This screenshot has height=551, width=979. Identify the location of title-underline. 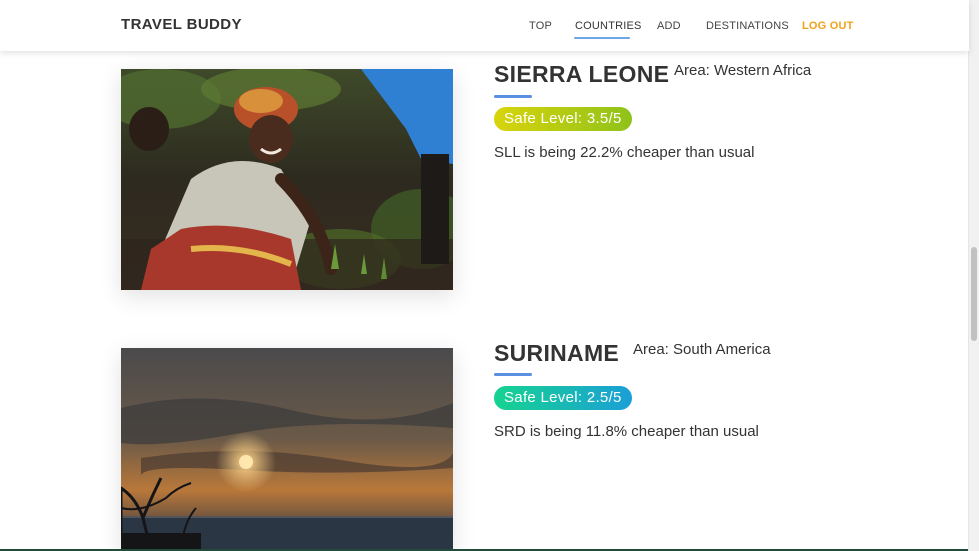
(513, 374).